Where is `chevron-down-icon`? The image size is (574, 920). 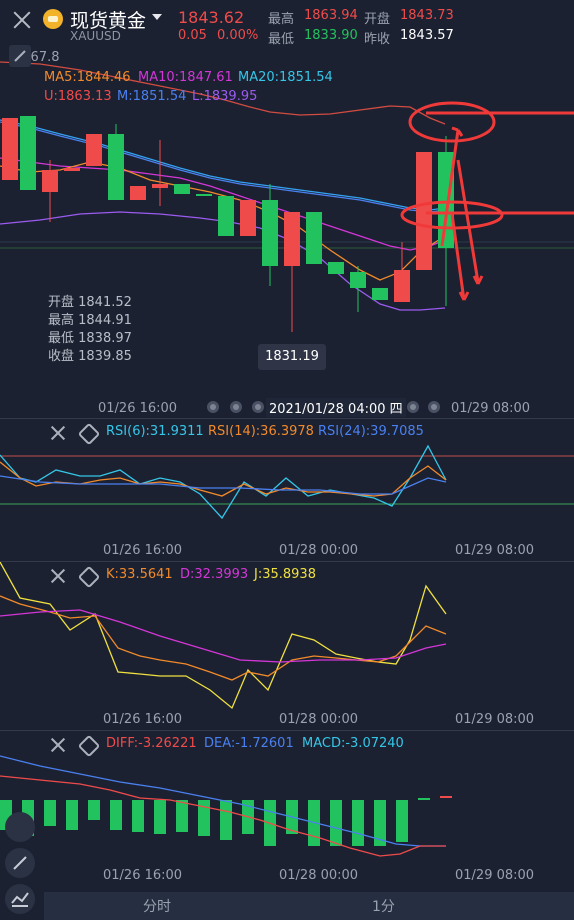 chevron-down-icon is located at coordinates (157, 17).